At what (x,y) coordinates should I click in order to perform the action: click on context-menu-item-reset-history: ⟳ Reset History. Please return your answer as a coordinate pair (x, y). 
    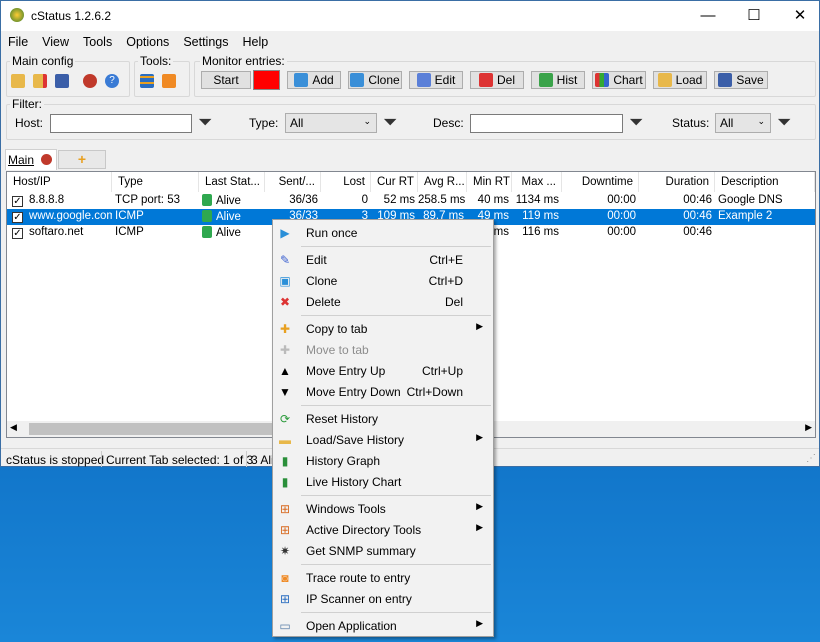
    Looking at the image, I should click on (383, 418).